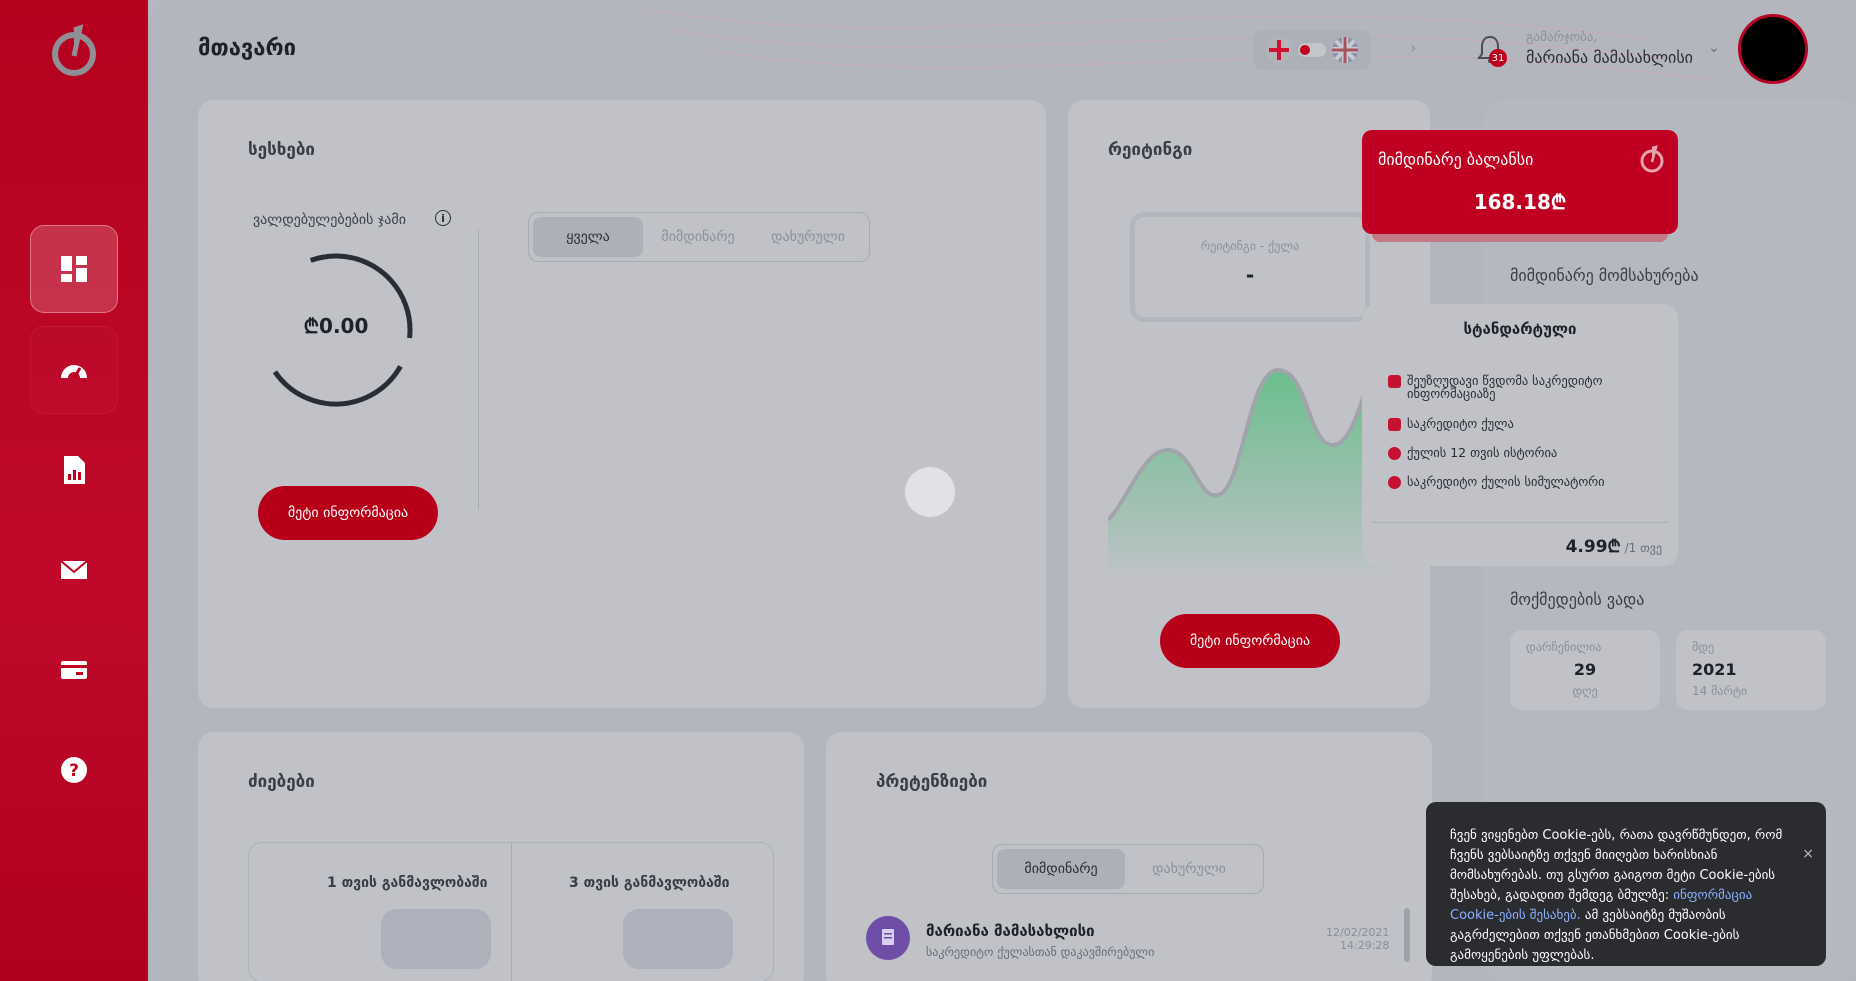  What do you see at coordinates (1506, 481) in the screenshot?
I see `feature-label: საკრედიტო ქულის სიმულატორი` at bounding box center [1506, 481].